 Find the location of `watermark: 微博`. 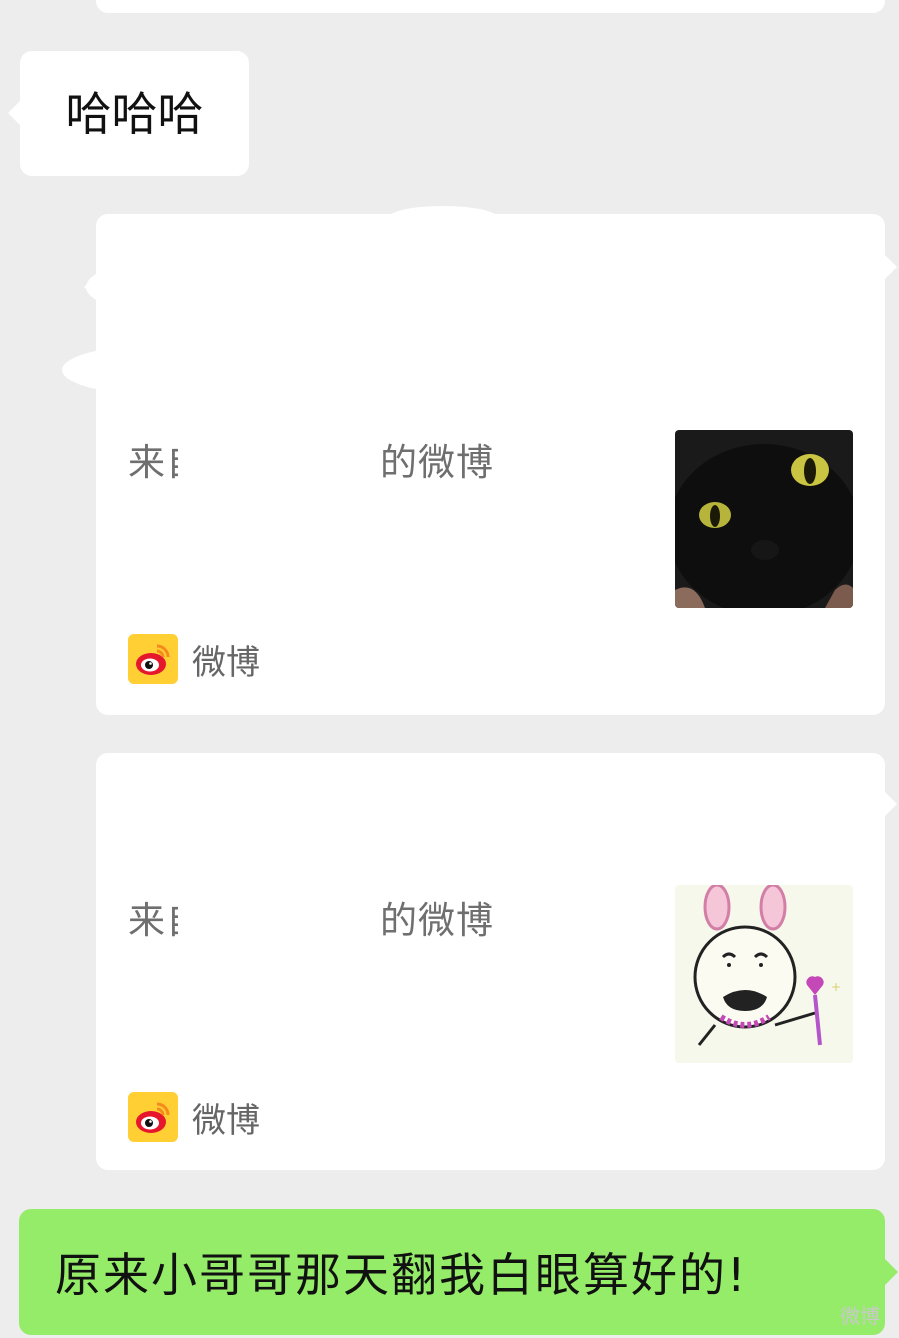

watermark: 微博 is located at coordinates (860, 1316).